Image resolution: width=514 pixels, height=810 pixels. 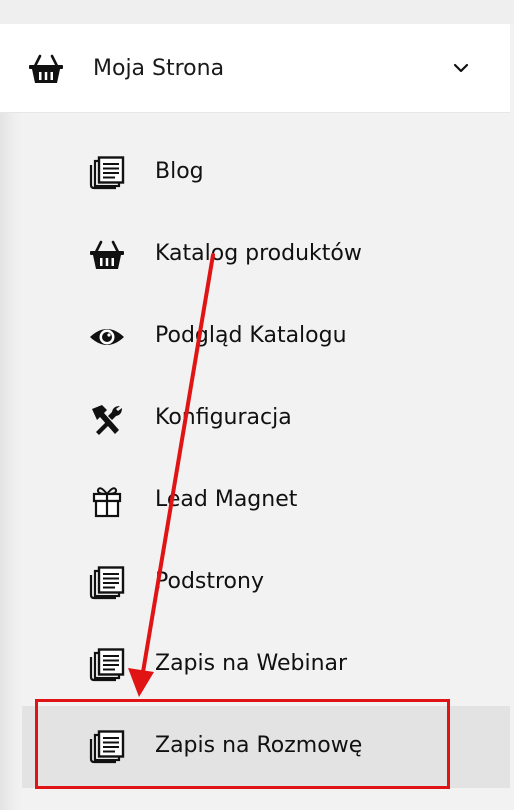 I want to click on chevron-down-icon, so click(x=461, y=68).